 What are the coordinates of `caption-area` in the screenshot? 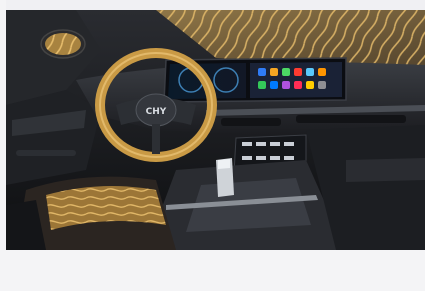 It's located at (215, 270).